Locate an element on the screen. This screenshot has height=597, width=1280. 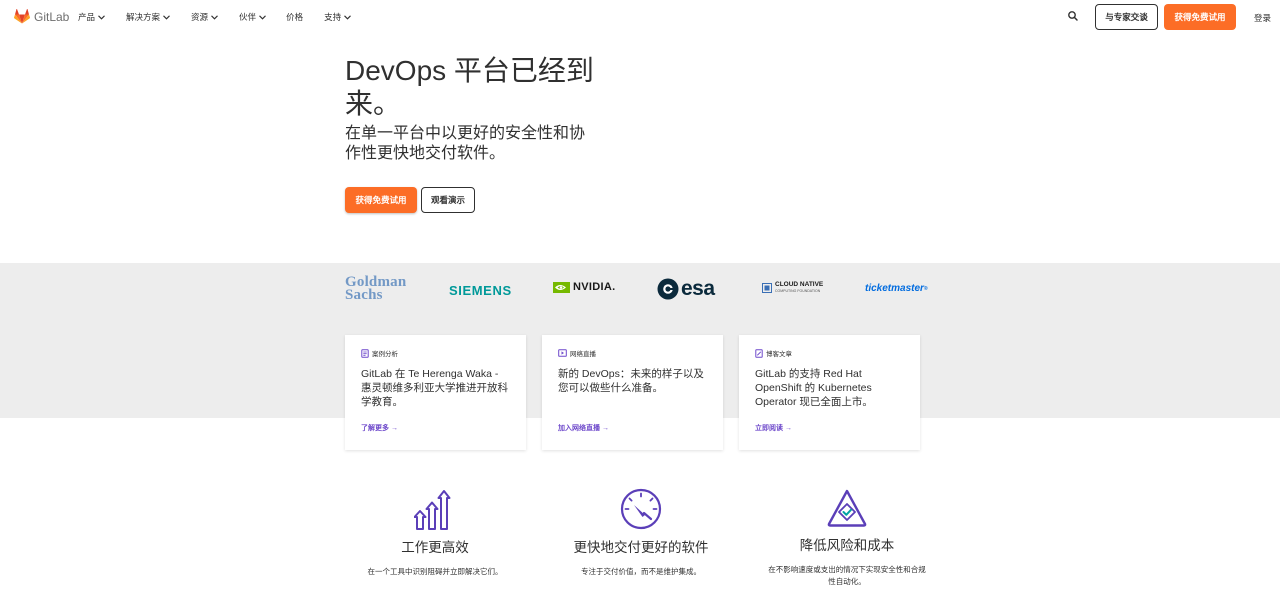
feature-faster-delivery: 更快地交付更好的软件 专注于交付价值，而不是维护集成。 is located at coordinates (641, 533).